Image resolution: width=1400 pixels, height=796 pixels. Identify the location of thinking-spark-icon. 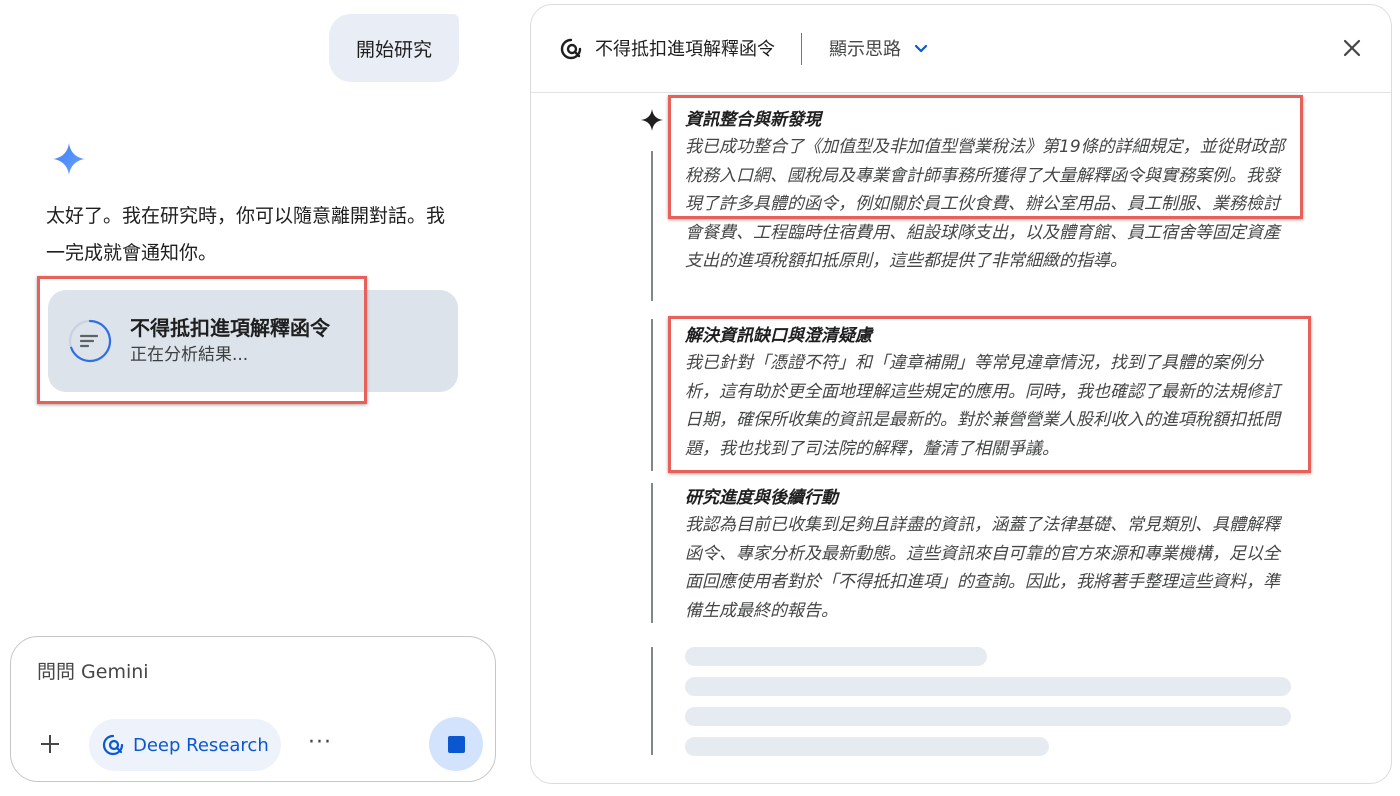
(652, 120).